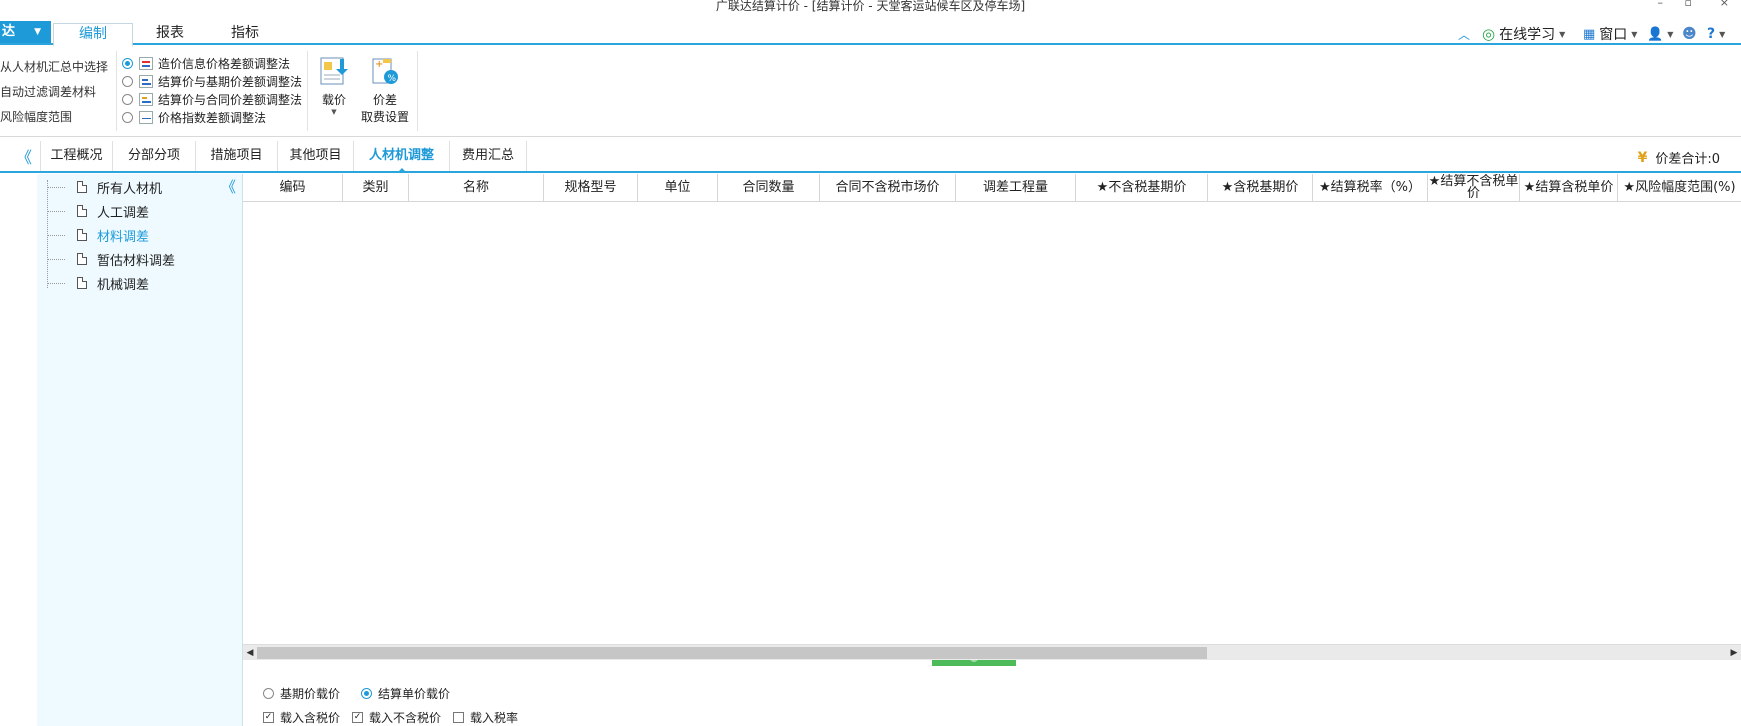 The height and width of the screenshot is (726, 1741). I want to click on column-header-name: 名称, so click(476, 188).